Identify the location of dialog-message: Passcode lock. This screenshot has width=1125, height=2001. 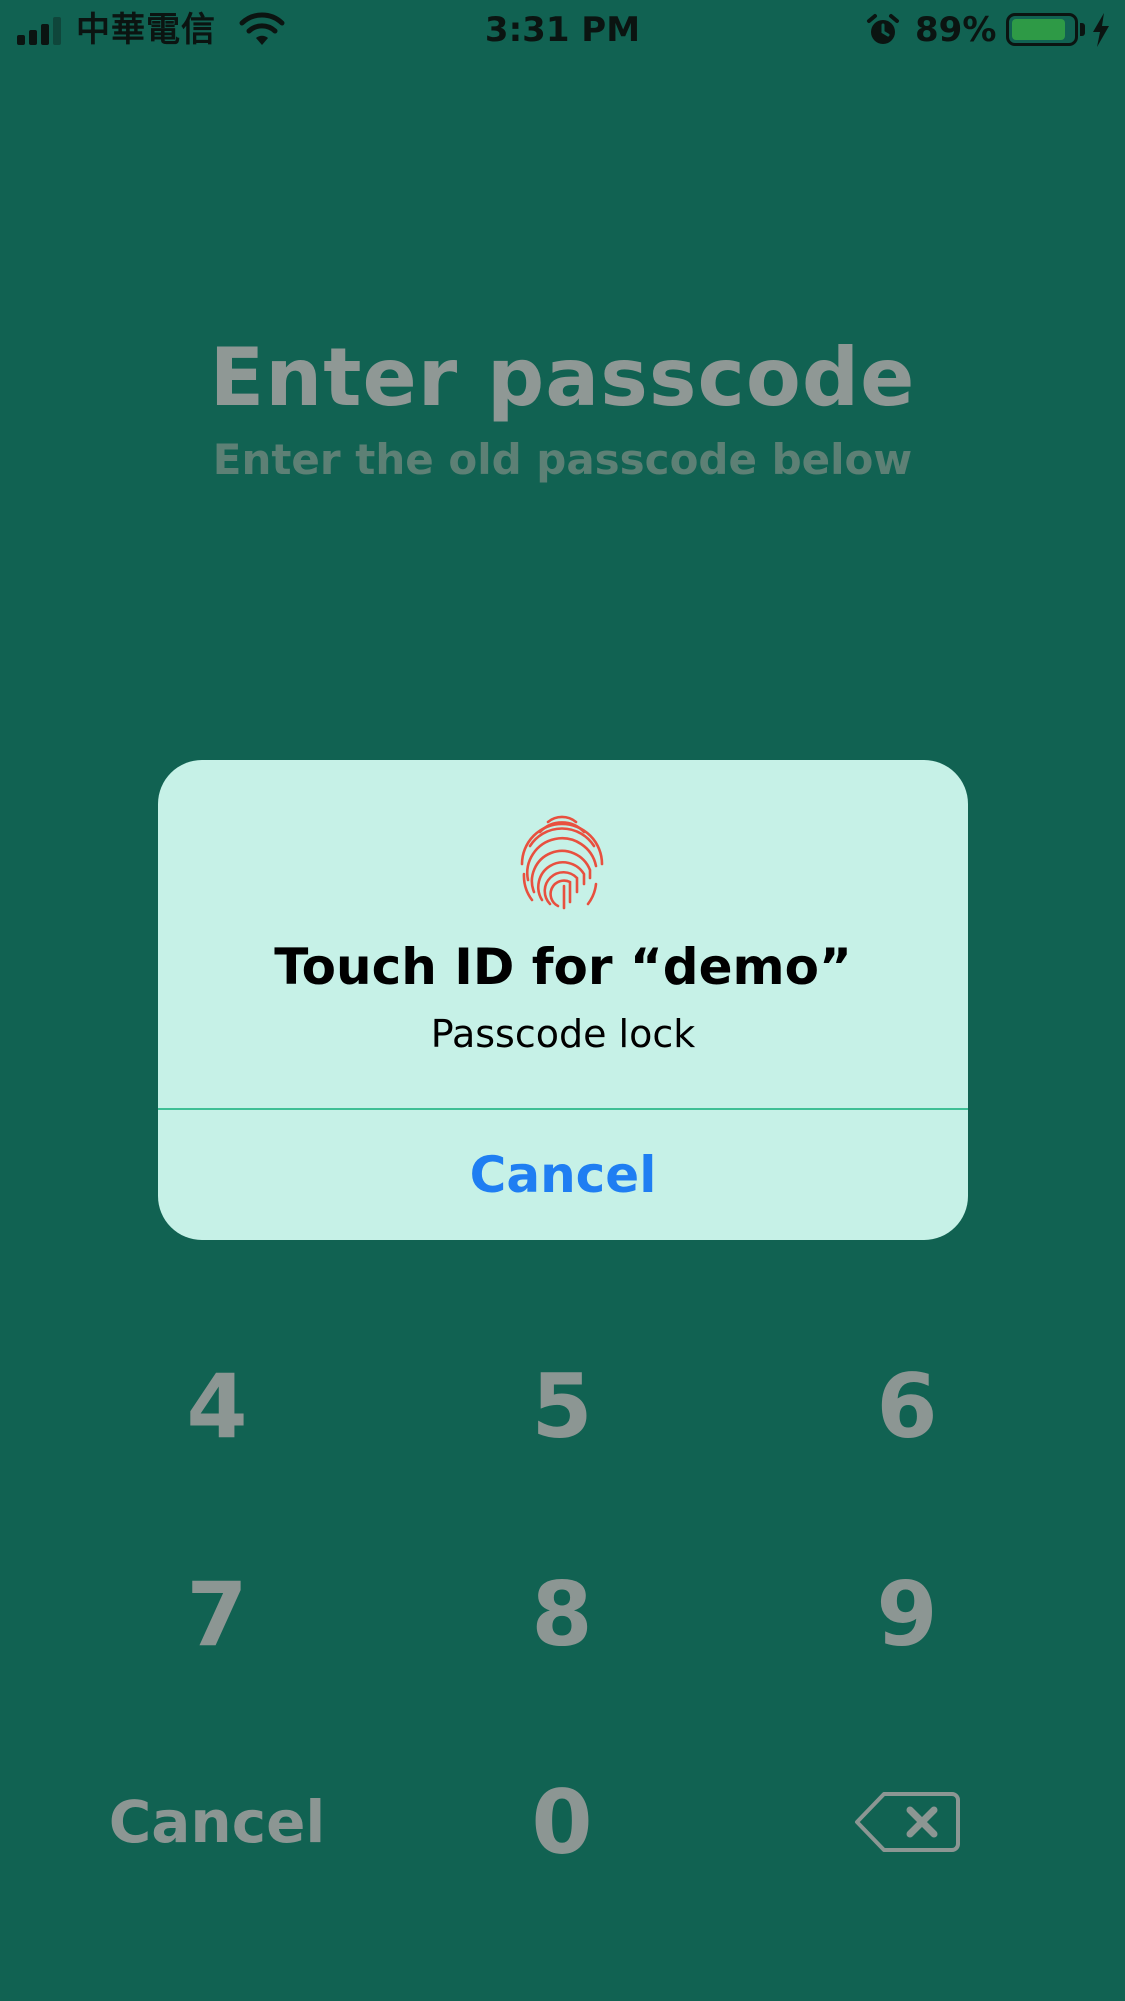
(563, 1034).